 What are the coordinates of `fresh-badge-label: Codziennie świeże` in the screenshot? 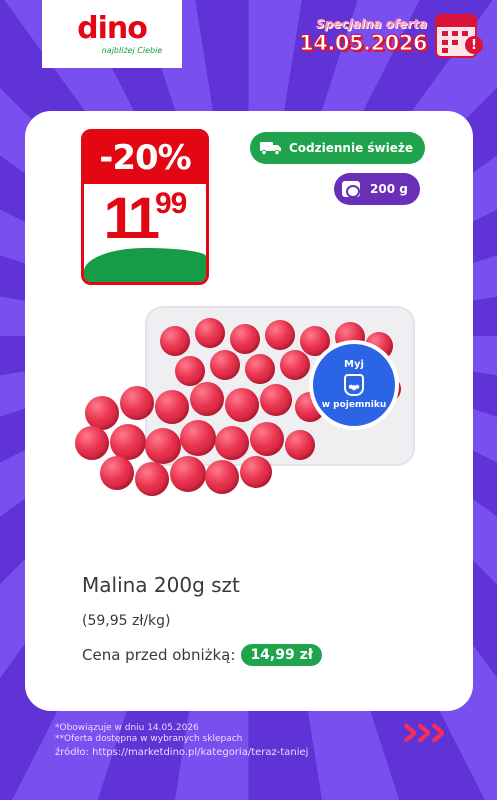 It's located at (351, 148).